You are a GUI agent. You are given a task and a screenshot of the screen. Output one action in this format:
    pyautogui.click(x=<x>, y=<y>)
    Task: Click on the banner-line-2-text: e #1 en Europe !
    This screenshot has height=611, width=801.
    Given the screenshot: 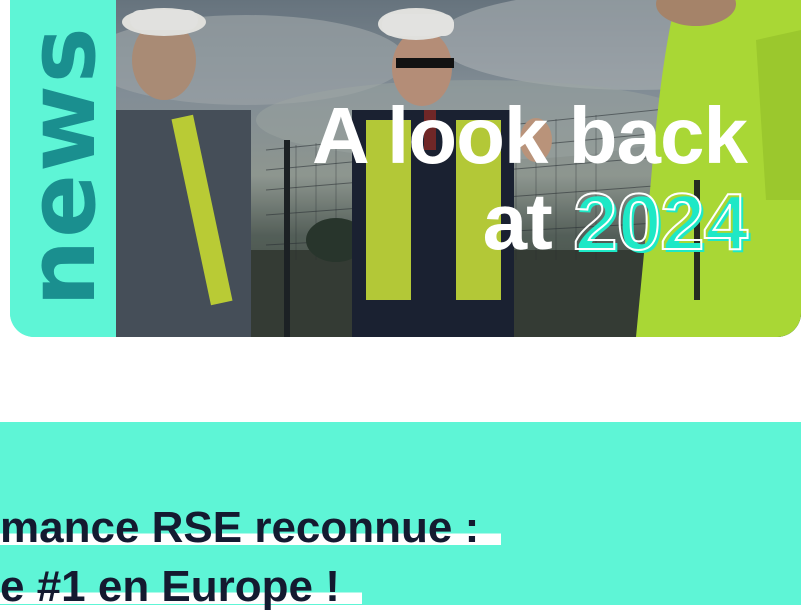 What is the action you would take?
    pyautogui.click(x=181, y=586)
    